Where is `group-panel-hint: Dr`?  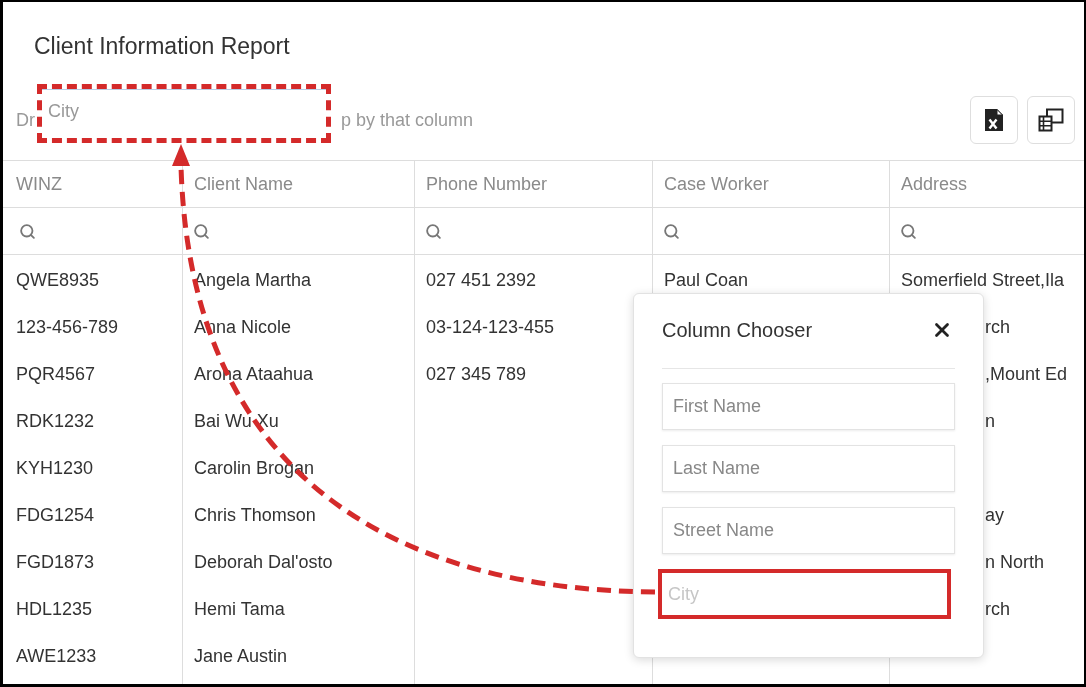 group-panel-hint: Dr is located at coordinates (25, 120).